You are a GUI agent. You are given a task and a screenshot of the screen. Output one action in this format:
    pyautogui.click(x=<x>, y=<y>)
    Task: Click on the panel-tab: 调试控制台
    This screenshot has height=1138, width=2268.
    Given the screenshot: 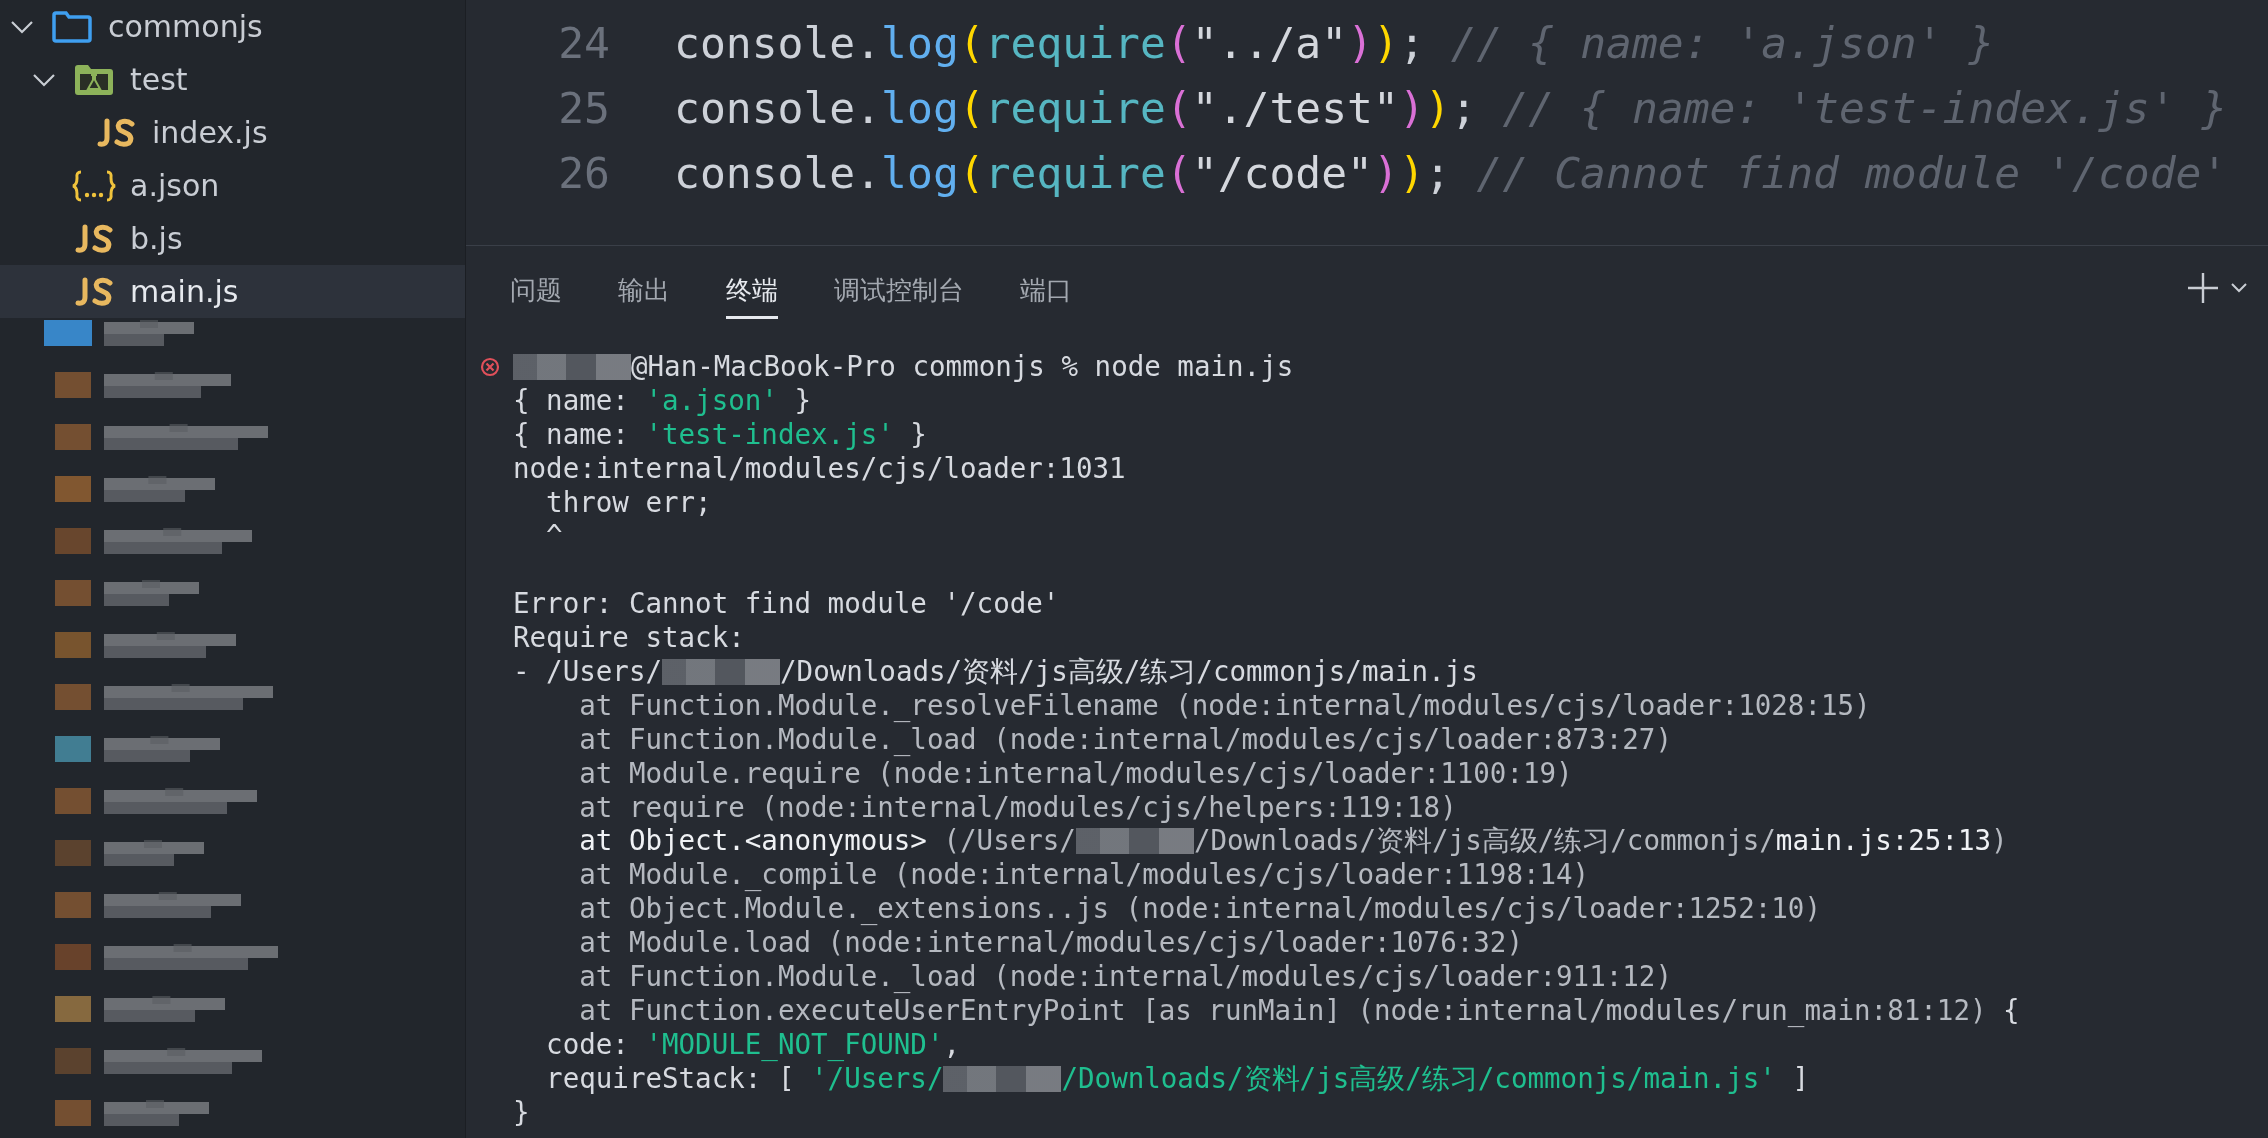 What is the action you would take?
    pyautogui.click(x=899, y=292)
    